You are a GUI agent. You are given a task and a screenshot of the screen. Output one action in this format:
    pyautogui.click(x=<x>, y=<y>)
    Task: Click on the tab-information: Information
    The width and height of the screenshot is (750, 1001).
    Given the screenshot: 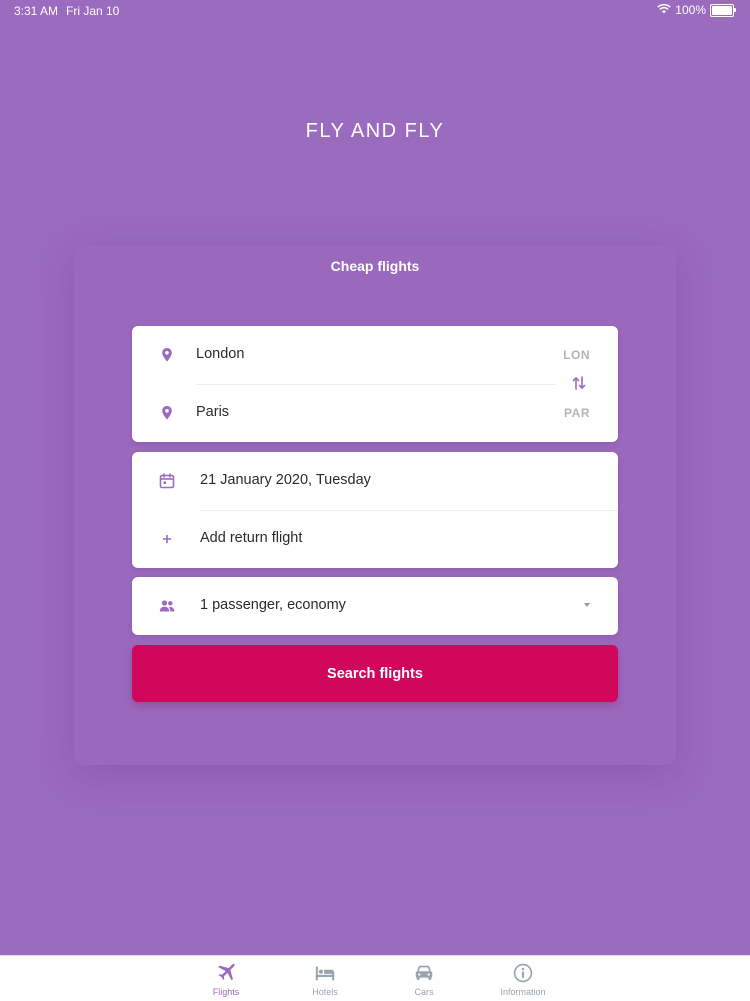 What is the action you would take?
    pyautogui.click(x=523, y=980)
    